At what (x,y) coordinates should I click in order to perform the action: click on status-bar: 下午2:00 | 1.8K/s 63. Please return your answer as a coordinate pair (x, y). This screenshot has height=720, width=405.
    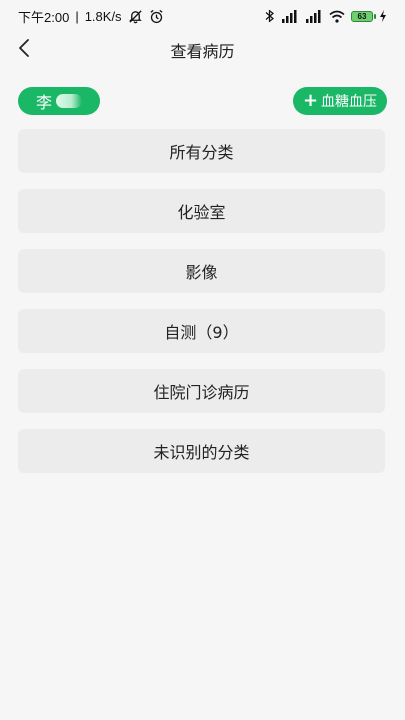
    Looking at the image, I should click on (202, 16).